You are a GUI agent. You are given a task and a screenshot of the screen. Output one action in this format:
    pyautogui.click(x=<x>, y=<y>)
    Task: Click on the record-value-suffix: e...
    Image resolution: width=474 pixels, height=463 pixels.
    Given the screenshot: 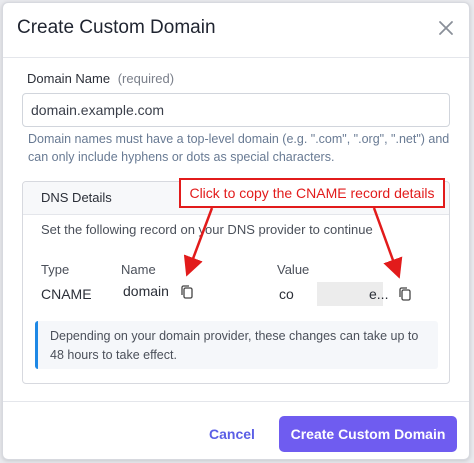 What is the action you would take?
    pyautogui.click(x=379, y=294)
    